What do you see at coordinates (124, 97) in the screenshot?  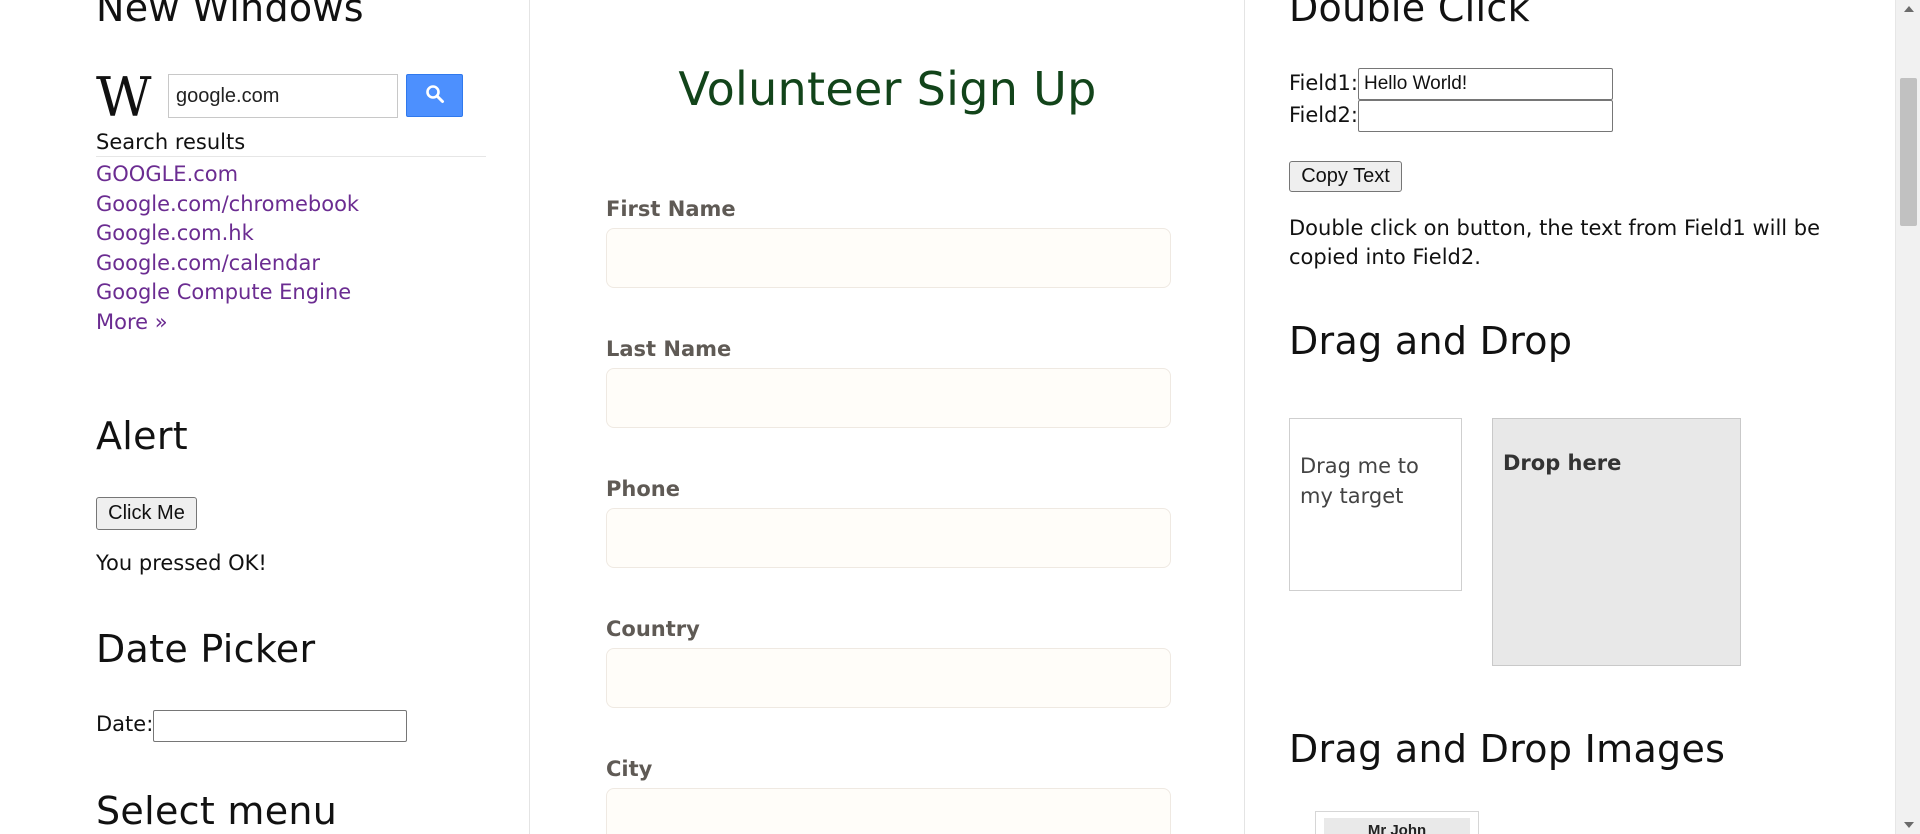 I see `wikipedia-logo: W` at bounding box center [124, 97].